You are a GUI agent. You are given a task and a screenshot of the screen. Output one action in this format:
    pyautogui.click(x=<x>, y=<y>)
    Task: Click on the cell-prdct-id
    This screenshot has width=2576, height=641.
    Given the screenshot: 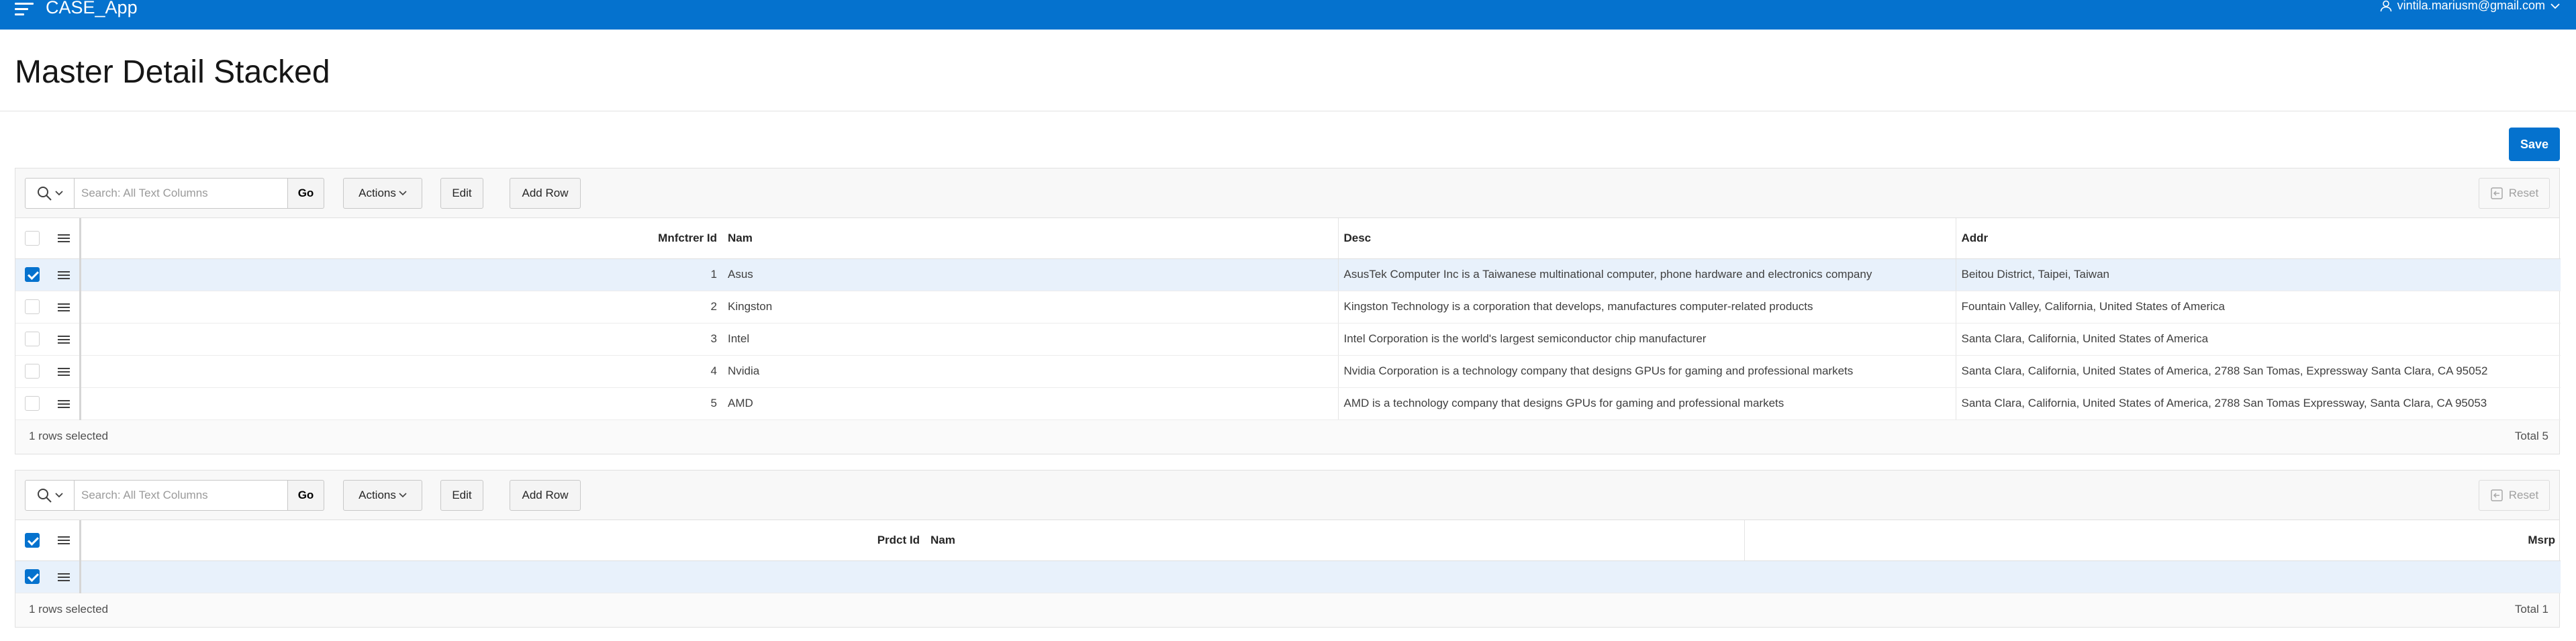 What is the action you would take?
    pyautogui.click(x=502, y=576)
    